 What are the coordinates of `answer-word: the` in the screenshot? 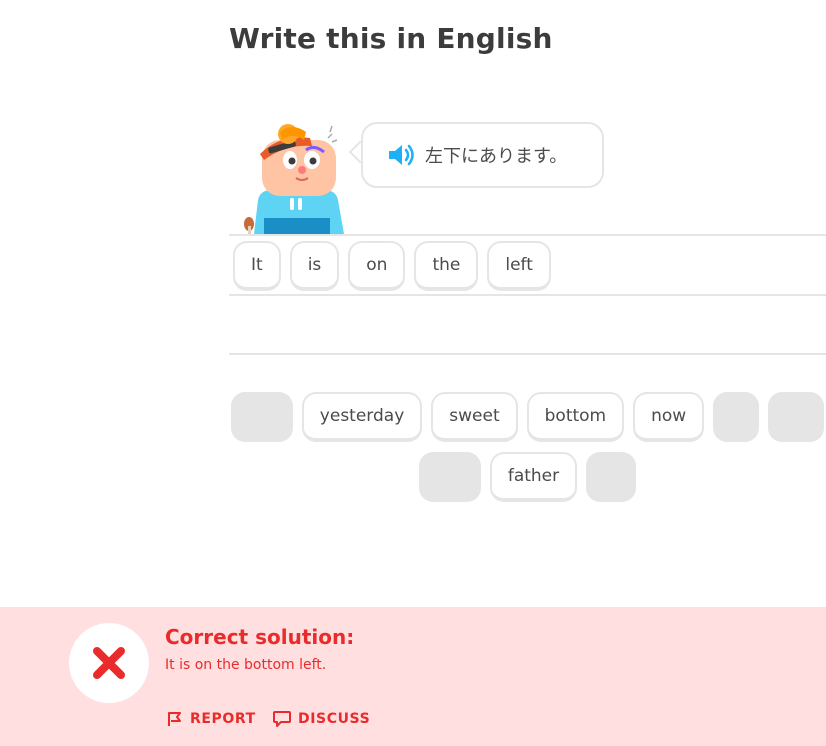 It's located at (446, 266).